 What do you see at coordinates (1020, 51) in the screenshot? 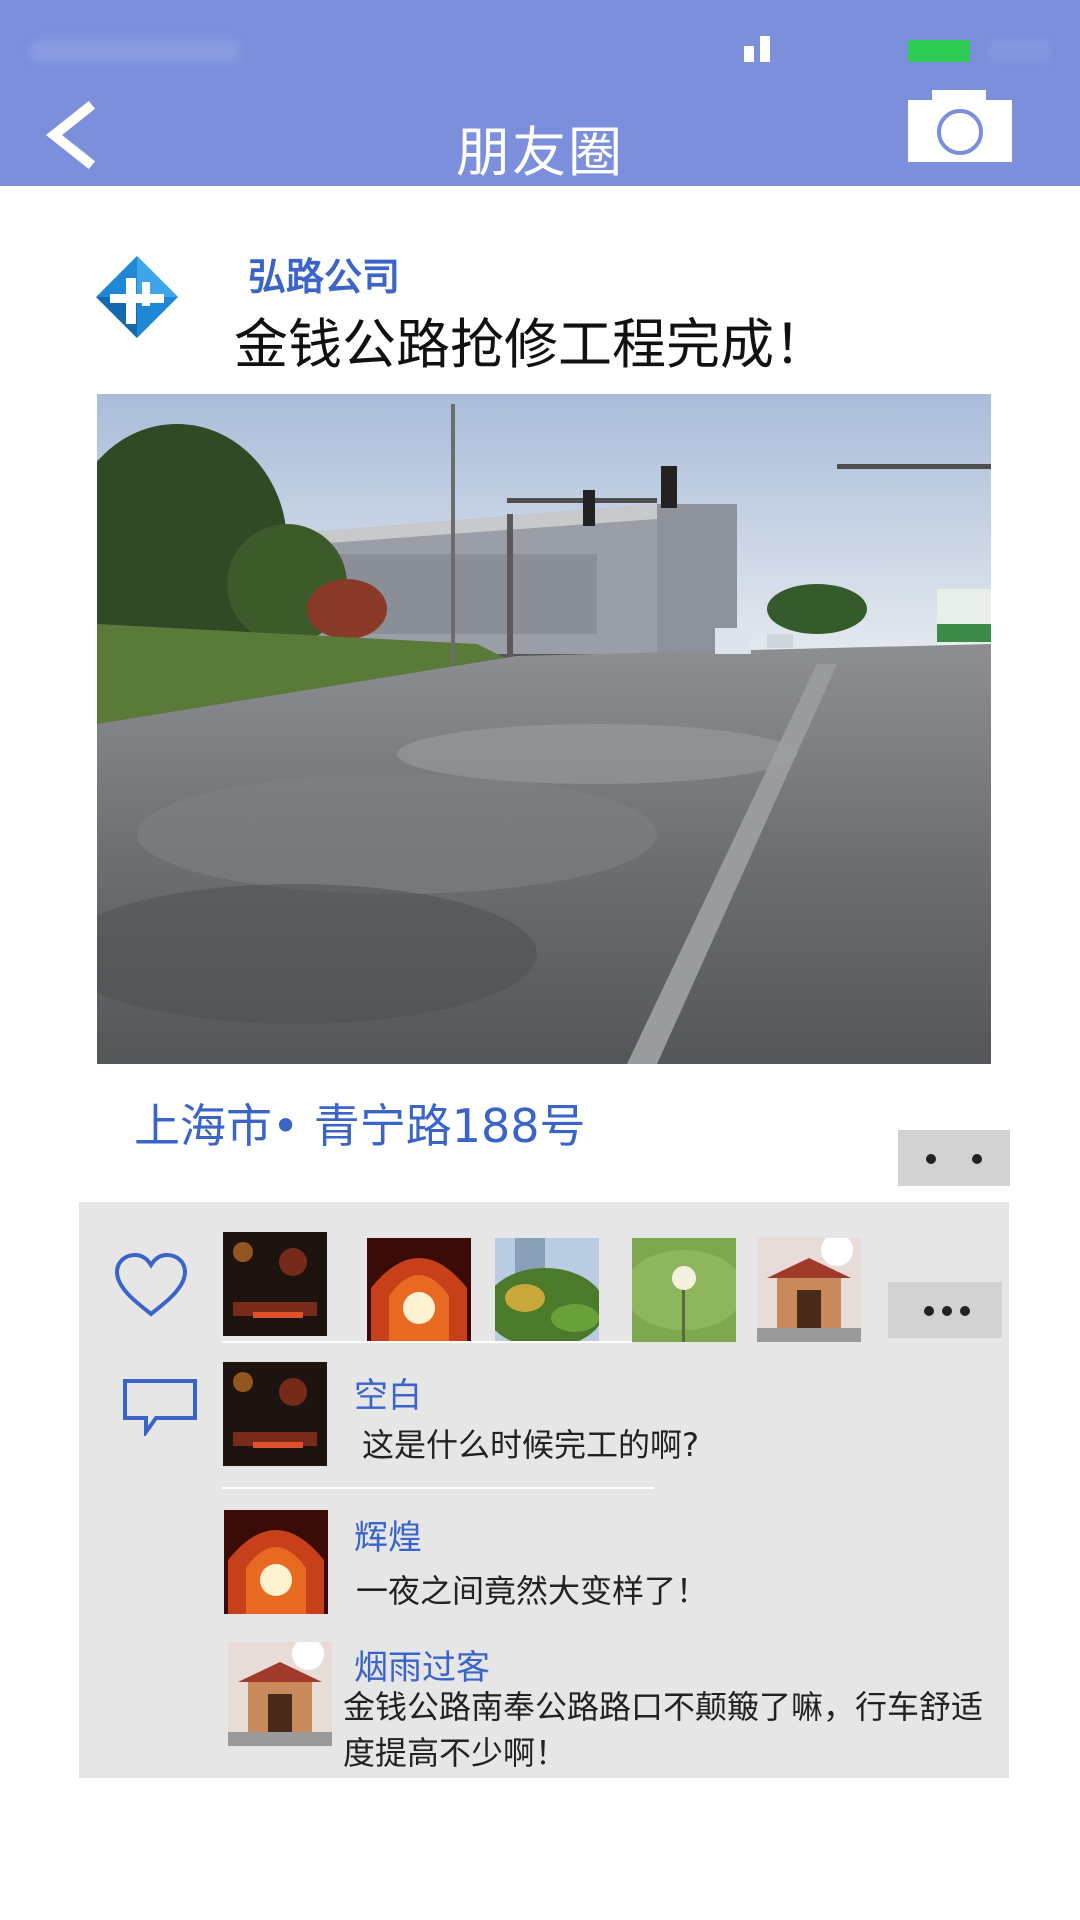
I see `status-bar-time` at bounding box center [1020, 51].